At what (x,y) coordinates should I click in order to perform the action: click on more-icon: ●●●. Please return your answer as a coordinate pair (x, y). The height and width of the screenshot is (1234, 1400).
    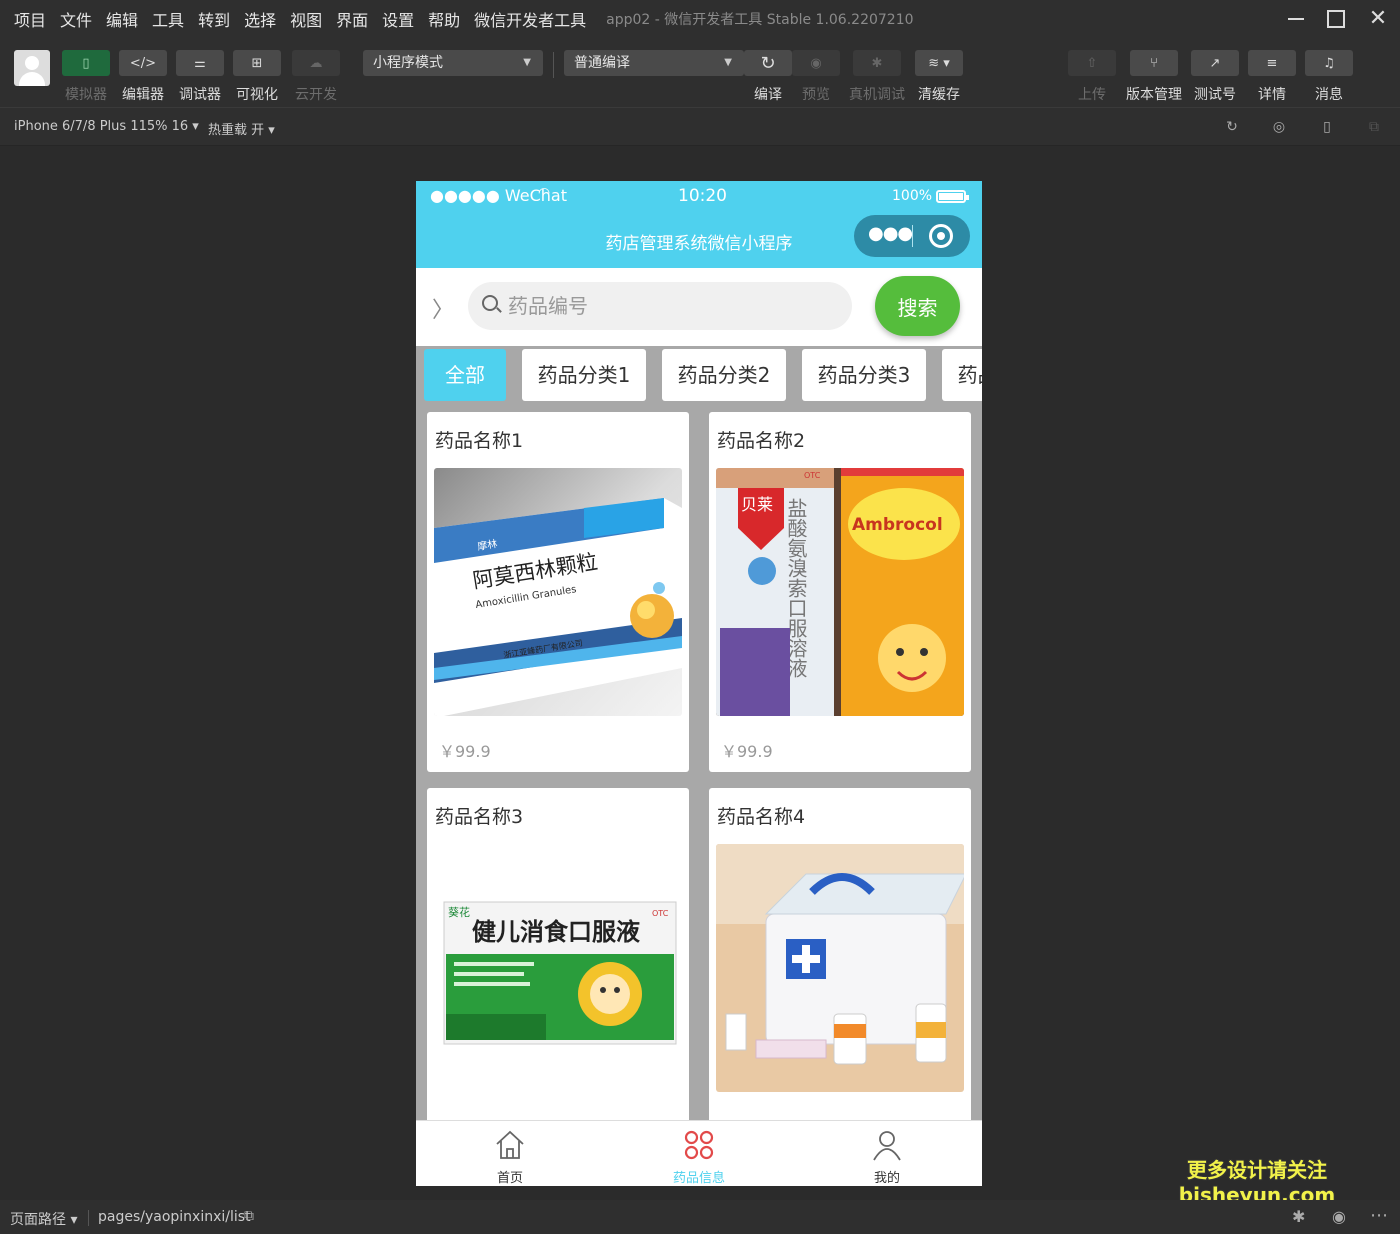
    Looking at the image, I should click on (890, 233).